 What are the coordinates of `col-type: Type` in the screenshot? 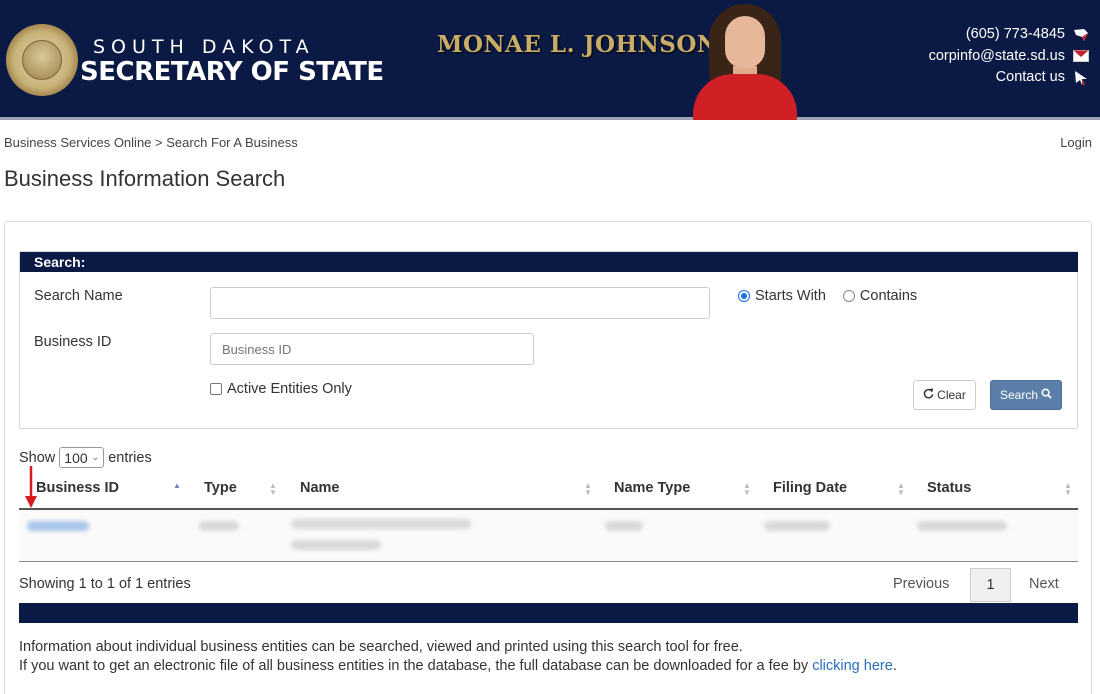 It's located at (220, 488).